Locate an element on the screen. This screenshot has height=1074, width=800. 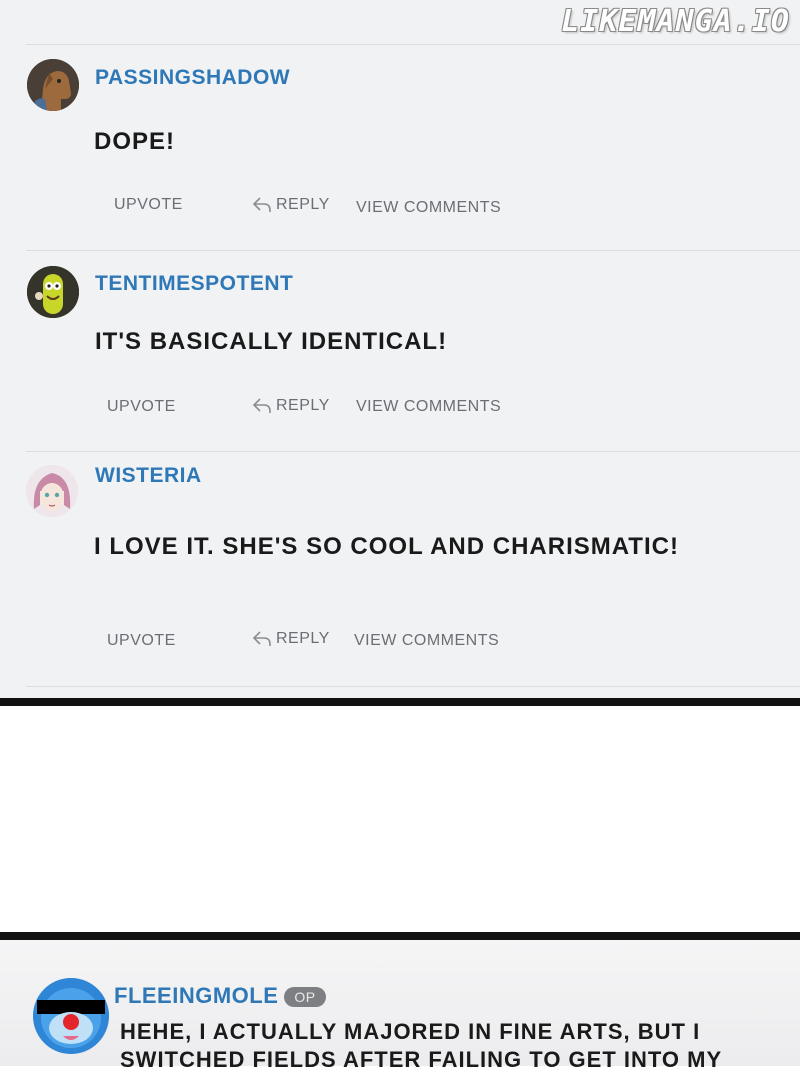
comment-username: FLEEINGMOLE OP is located at coordinates (220, 996).